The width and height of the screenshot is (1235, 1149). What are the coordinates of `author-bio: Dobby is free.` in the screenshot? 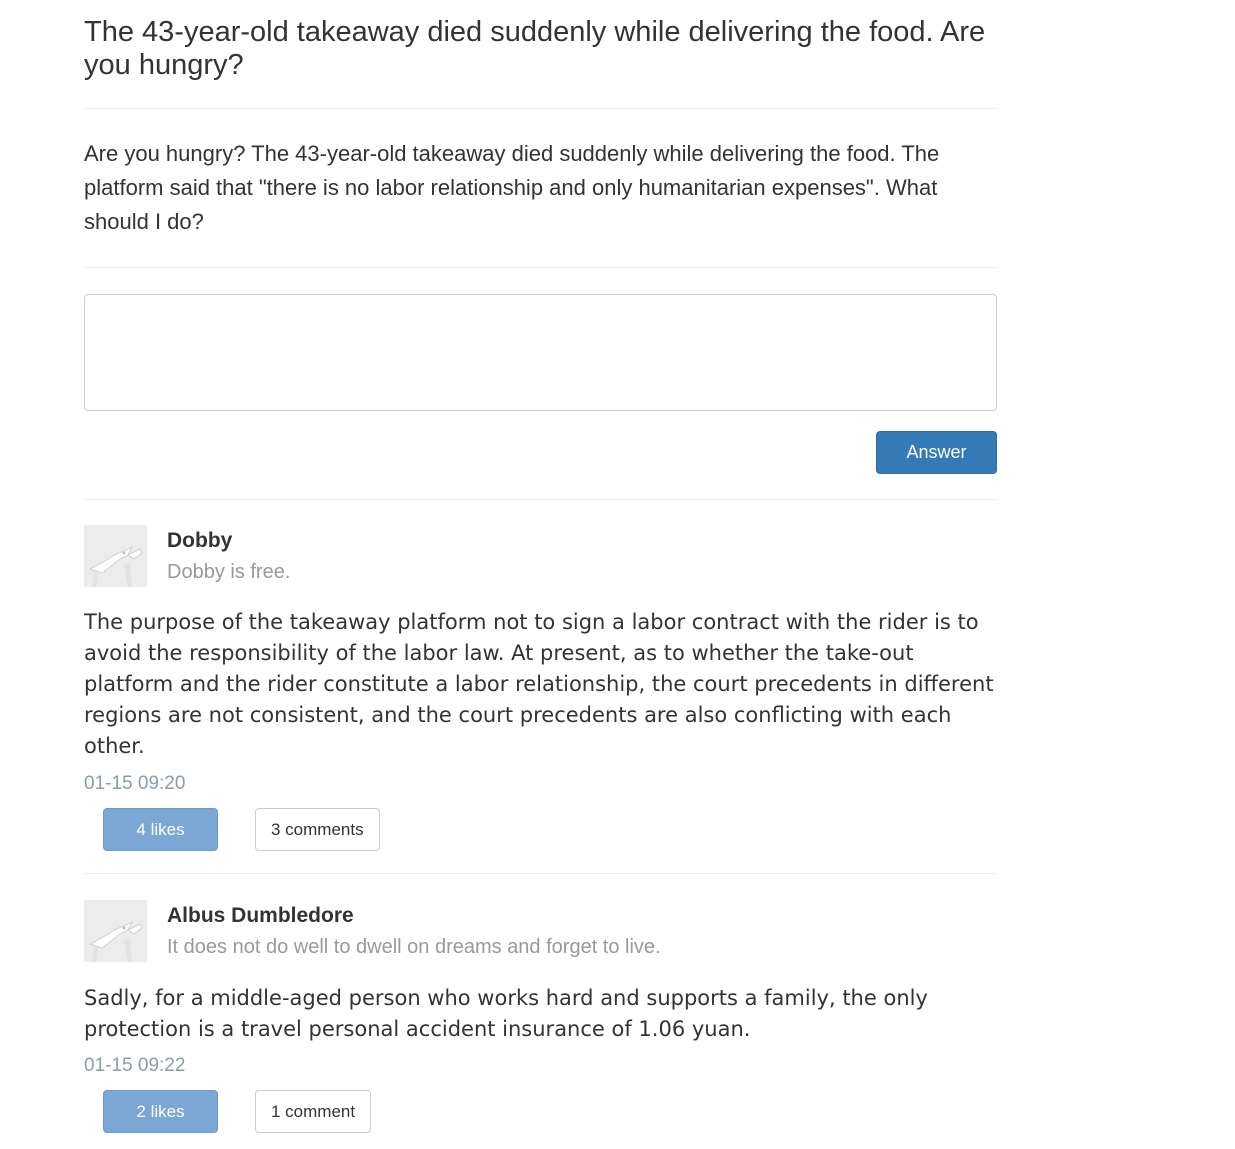 It's located at (229, 572).